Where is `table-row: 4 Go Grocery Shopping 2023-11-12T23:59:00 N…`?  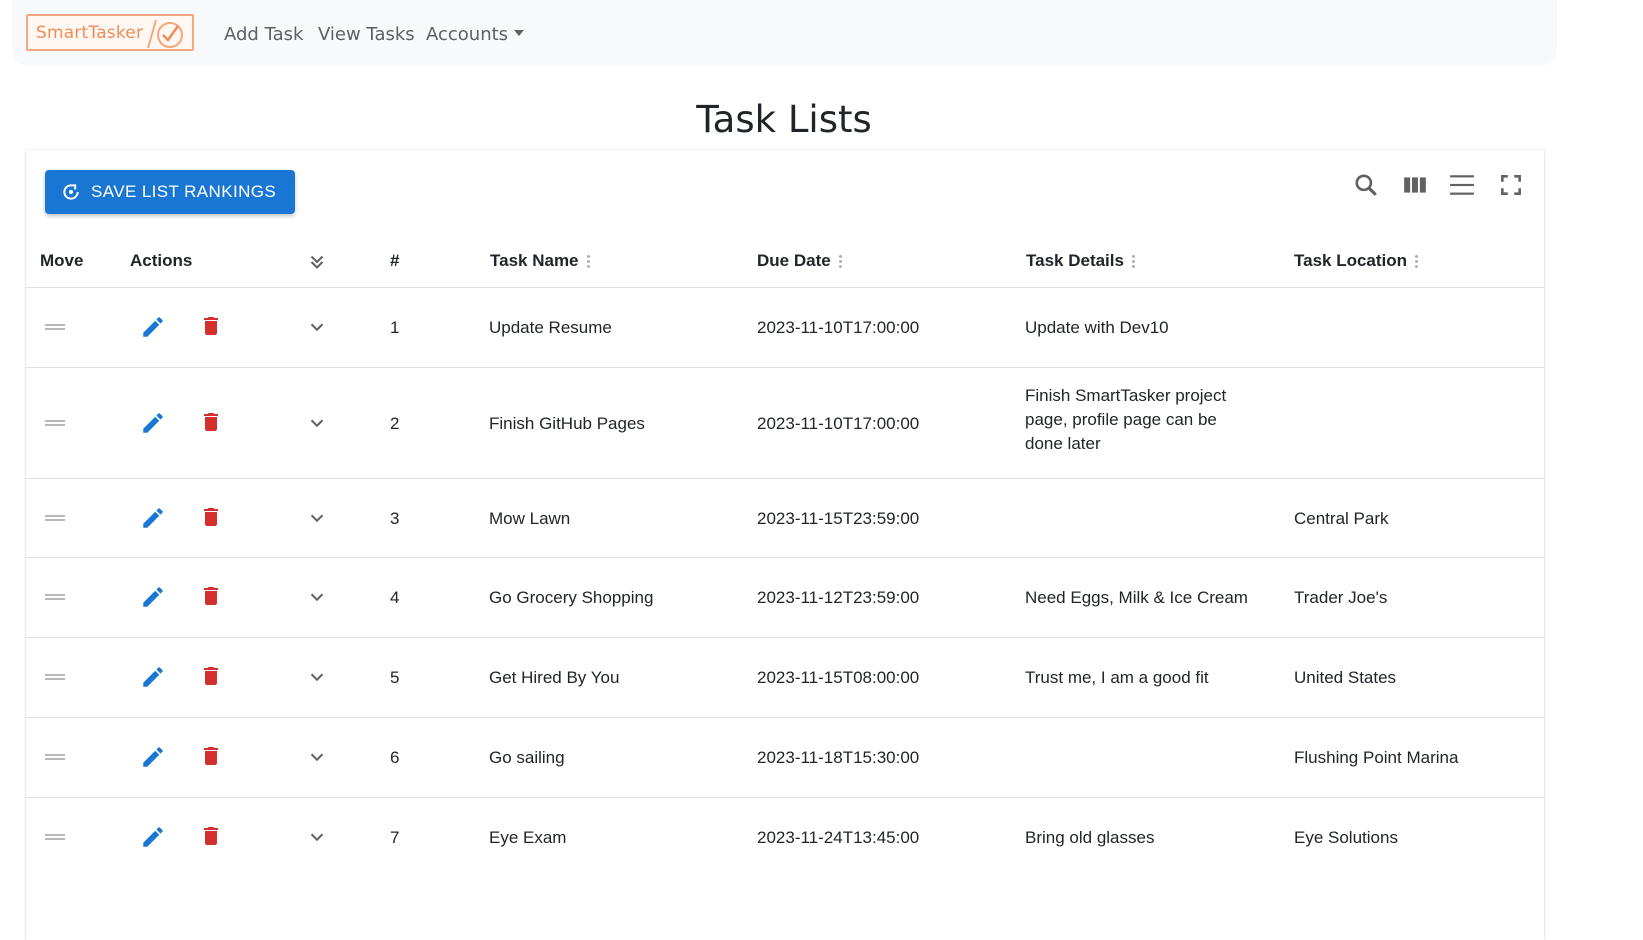 table-row: 4 Go Grocery Shopping 2023-11-12T23:59:00 N… is located at coordinates (785, 597).